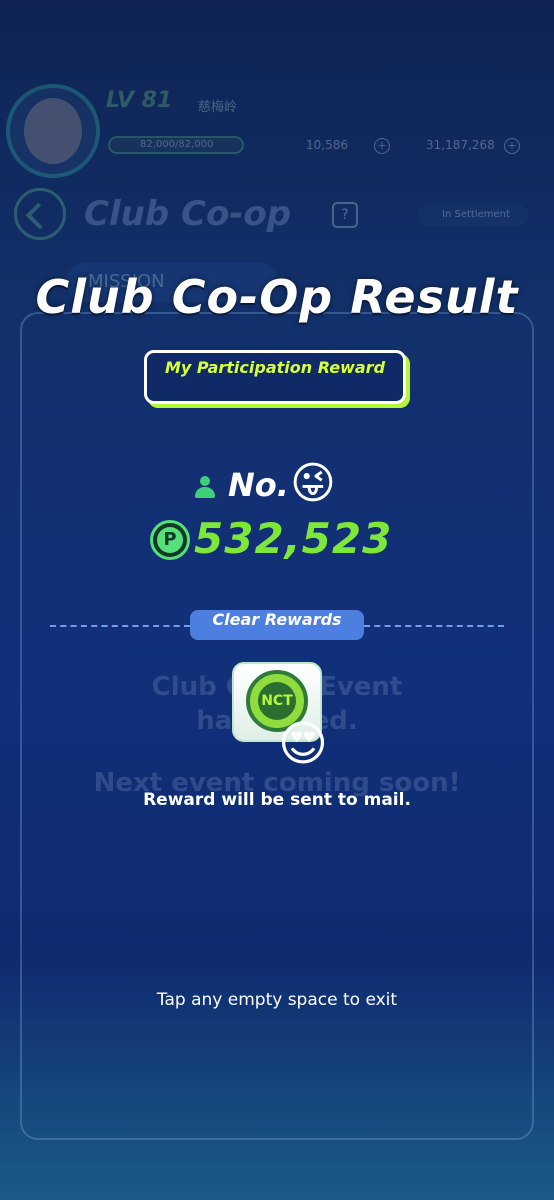  I want to click on points-value: 532,523, so click(293, 538).